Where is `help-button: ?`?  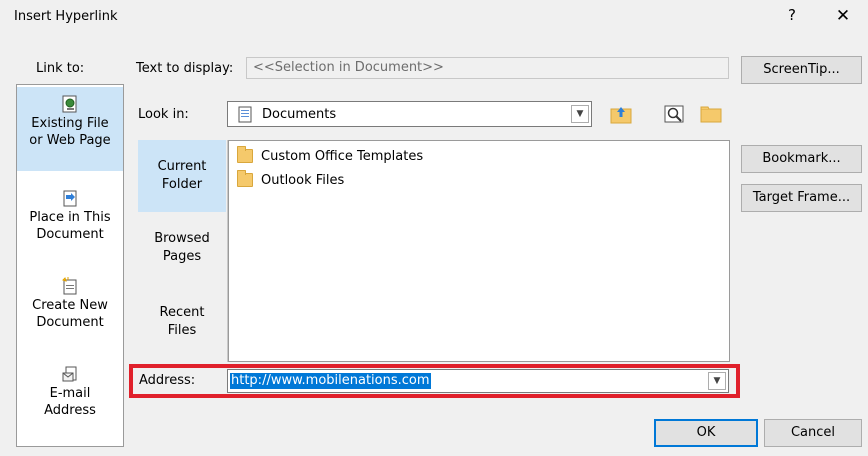 help-button: ? is located at coordinates (792, 17).